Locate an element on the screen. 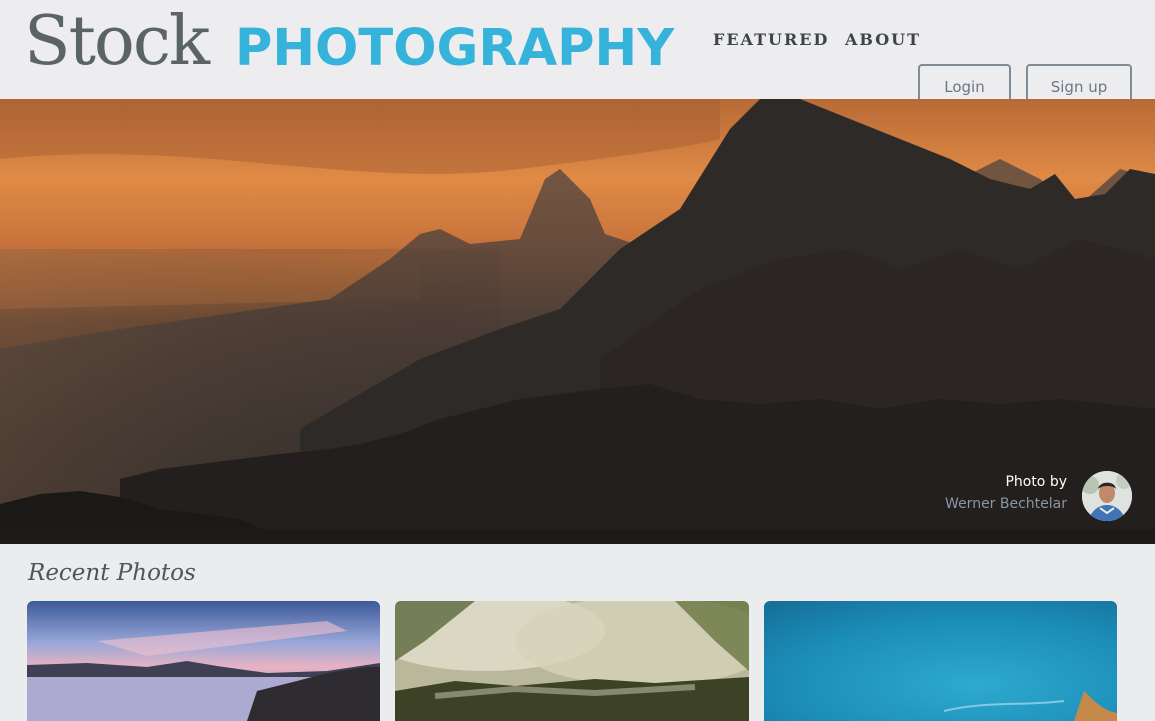 This screenshot has height=721, width=1155. recent-photo-ocean-aerial is located at coordinates (940, 661).